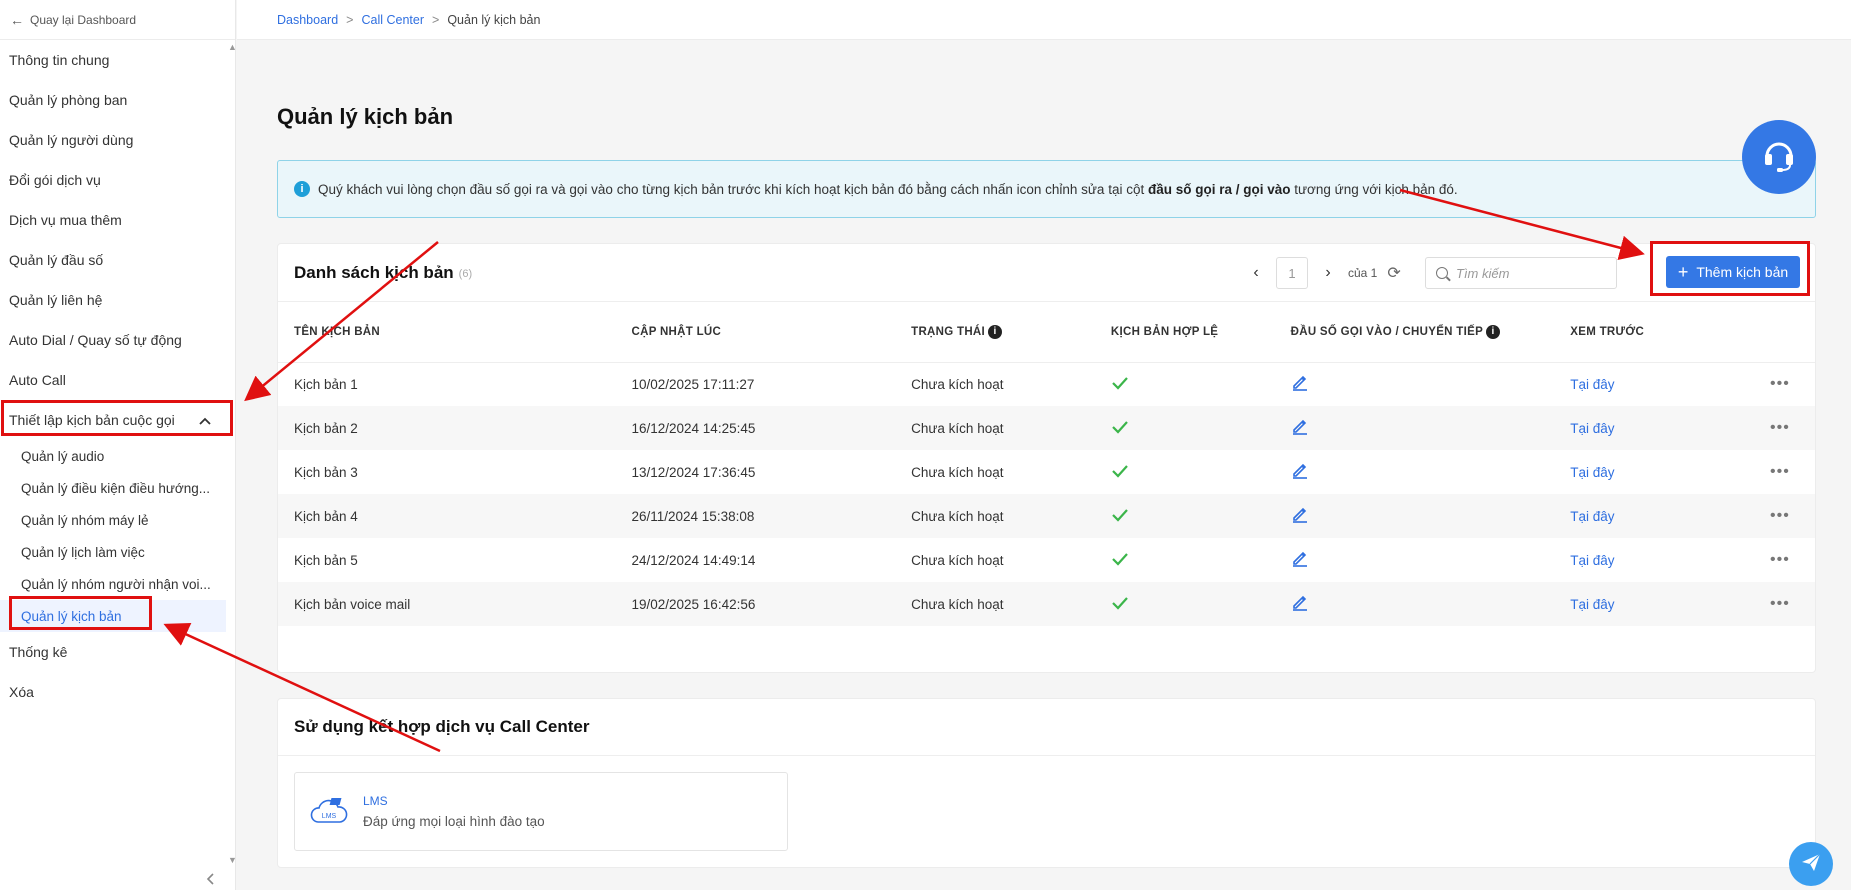  Describe the element at coordinates (232, 860) in the screenshot. I see `scroll-down-icon: ▼` at that location.